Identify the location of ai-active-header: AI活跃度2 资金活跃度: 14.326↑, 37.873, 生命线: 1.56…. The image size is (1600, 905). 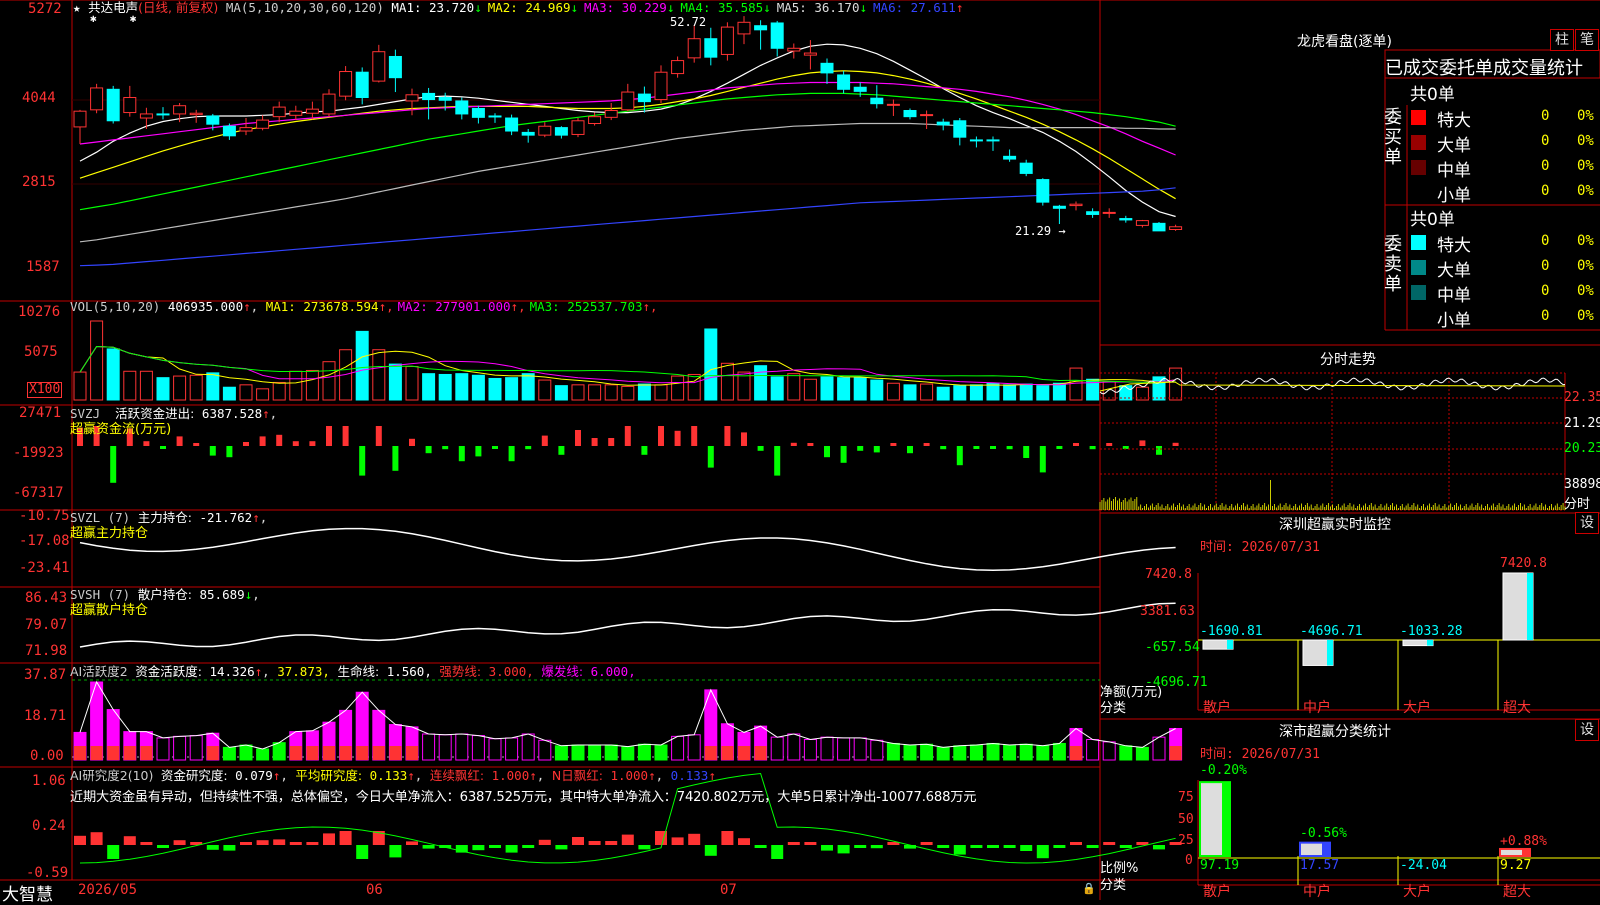
(353, 671).